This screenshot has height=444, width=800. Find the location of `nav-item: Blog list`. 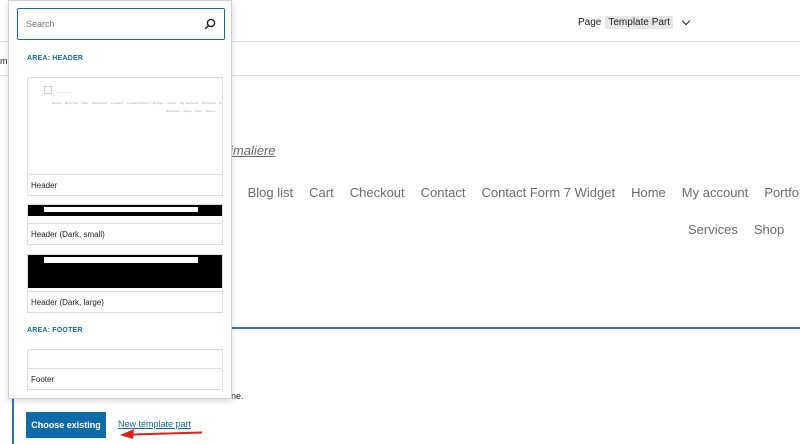

nav-item: Blog list is located at coordinates (271, 192).